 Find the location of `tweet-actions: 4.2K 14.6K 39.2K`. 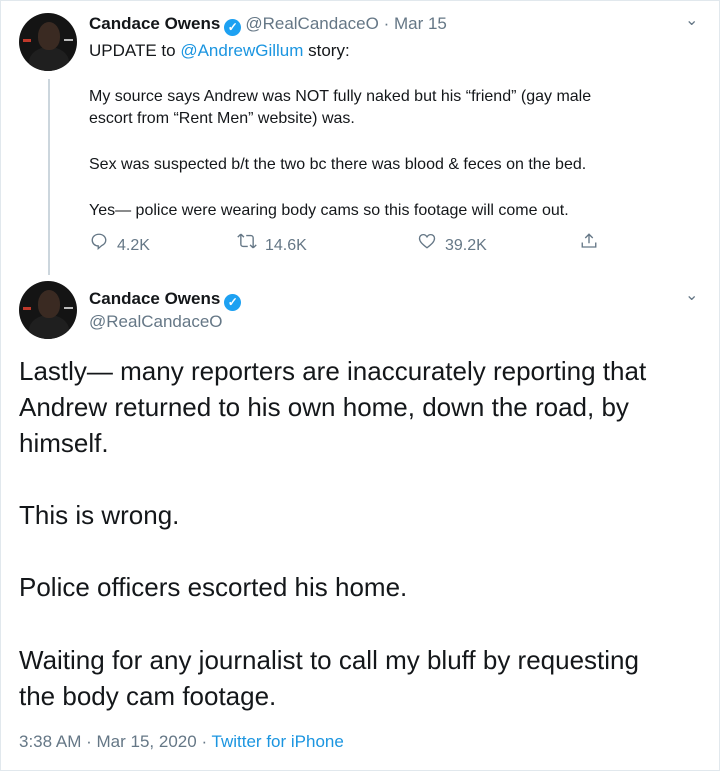

tweet-actions: 4.2K 14.6K 39.2K is located at coordinates (349, 244).